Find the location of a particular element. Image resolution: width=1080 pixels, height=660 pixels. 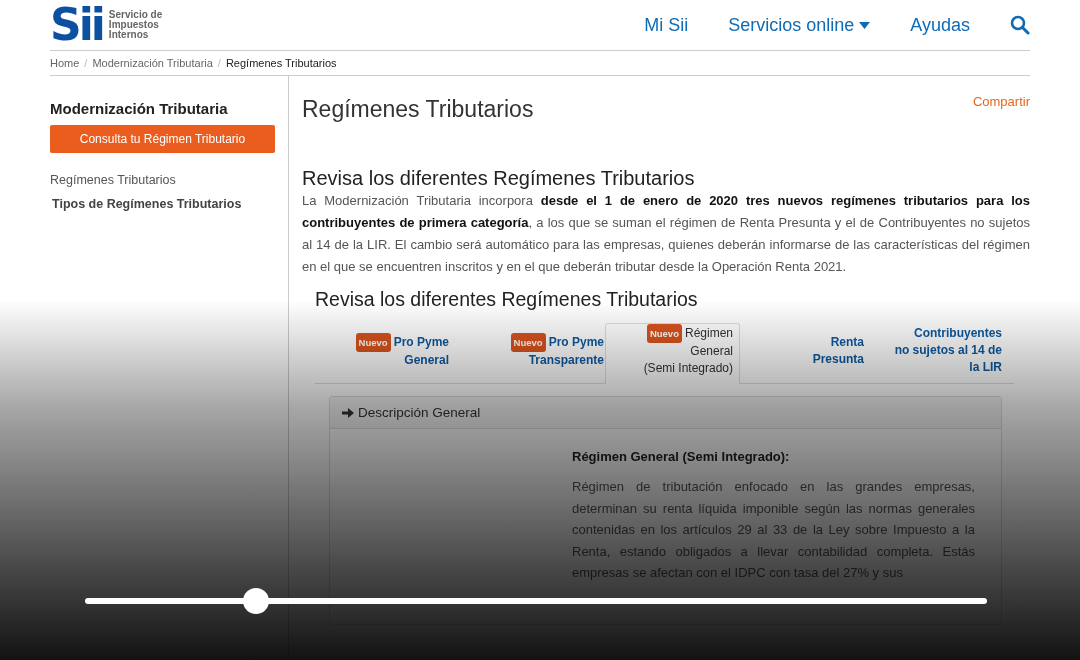

breadcrumb-item: Modernización Tributaria is located at coordinates (152, 63).